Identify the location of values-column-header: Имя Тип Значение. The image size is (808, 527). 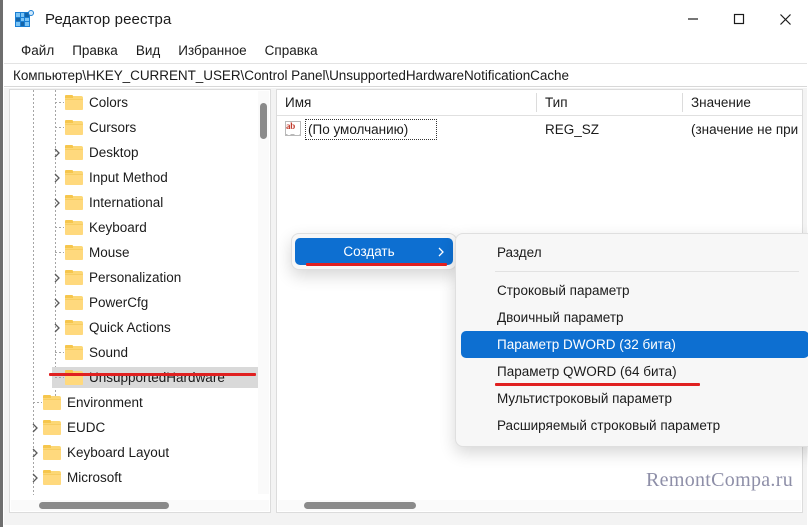
(539, 103).